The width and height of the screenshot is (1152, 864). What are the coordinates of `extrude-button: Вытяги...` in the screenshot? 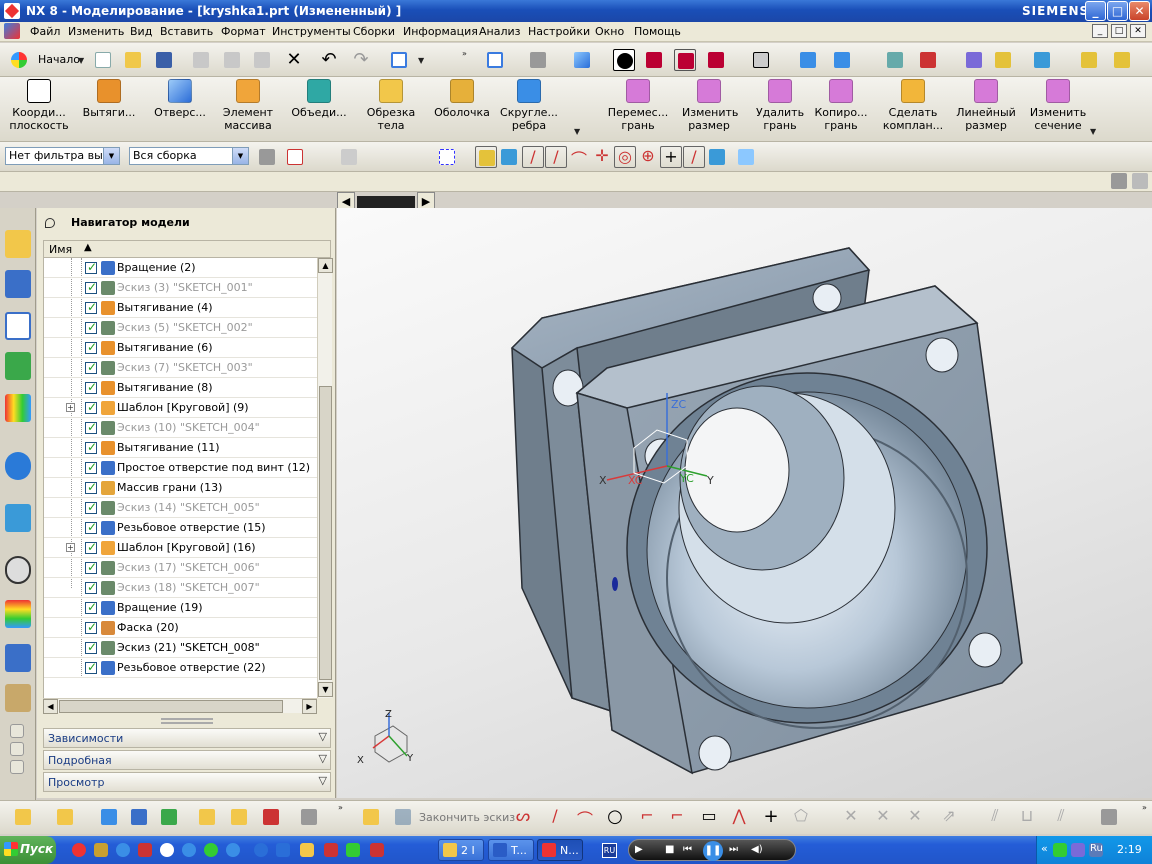 It's located at (109, 99).